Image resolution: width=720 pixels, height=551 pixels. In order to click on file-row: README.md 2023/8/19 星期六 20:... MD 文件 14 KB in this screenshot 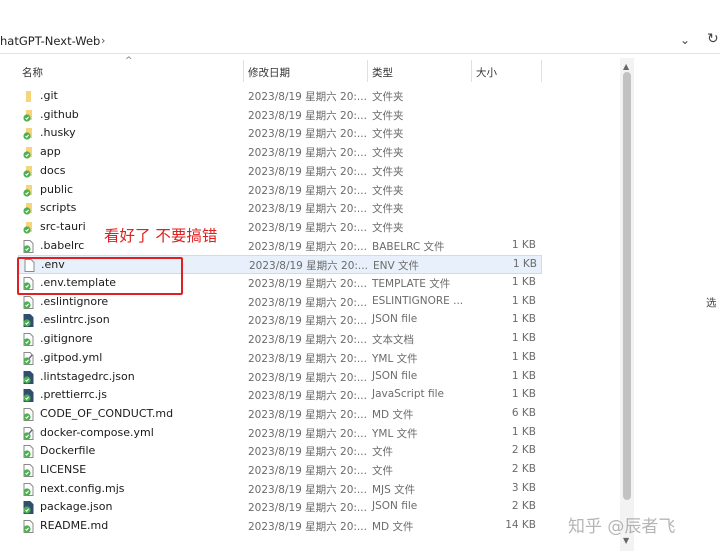, I will do `click(280, 526)`.